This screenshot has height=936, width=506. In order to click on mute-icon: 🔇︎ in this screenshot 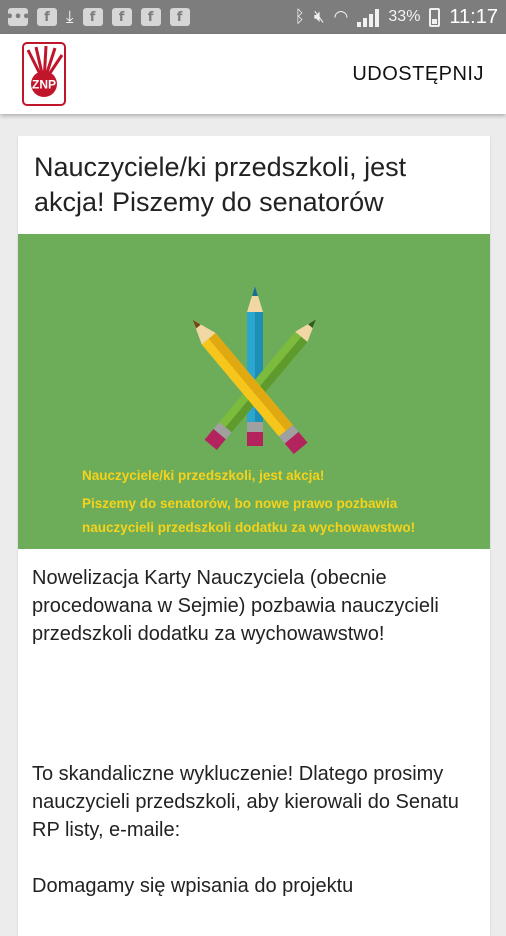, I will do `click(319, 17)`.